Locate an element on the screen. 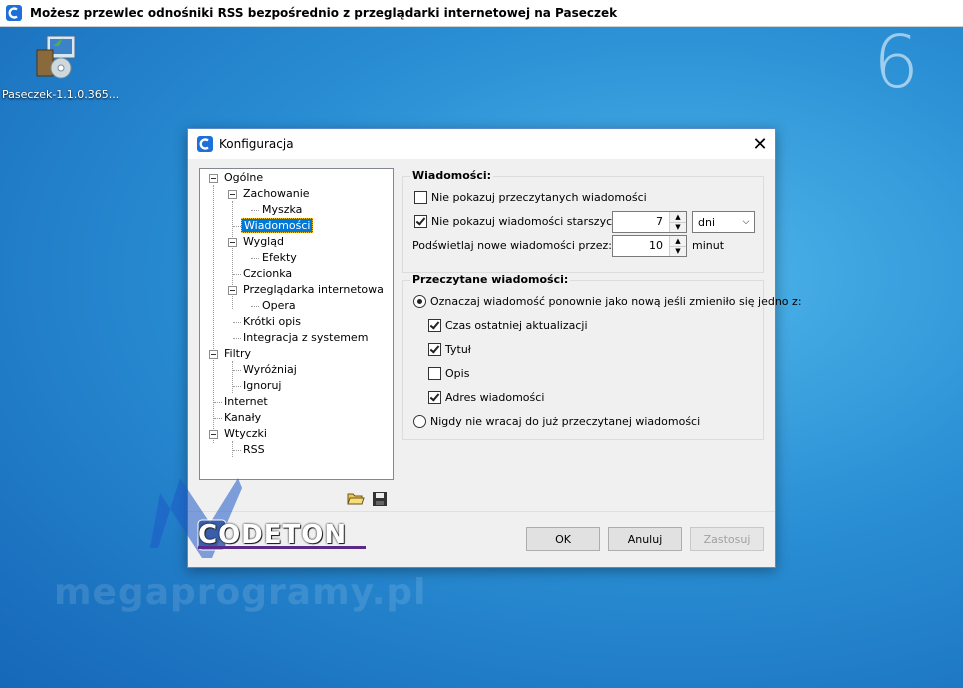 The width and height of the screenshot is (963, 688). tree-item-kanaly: Kanały is located at coordinates (242, 418).